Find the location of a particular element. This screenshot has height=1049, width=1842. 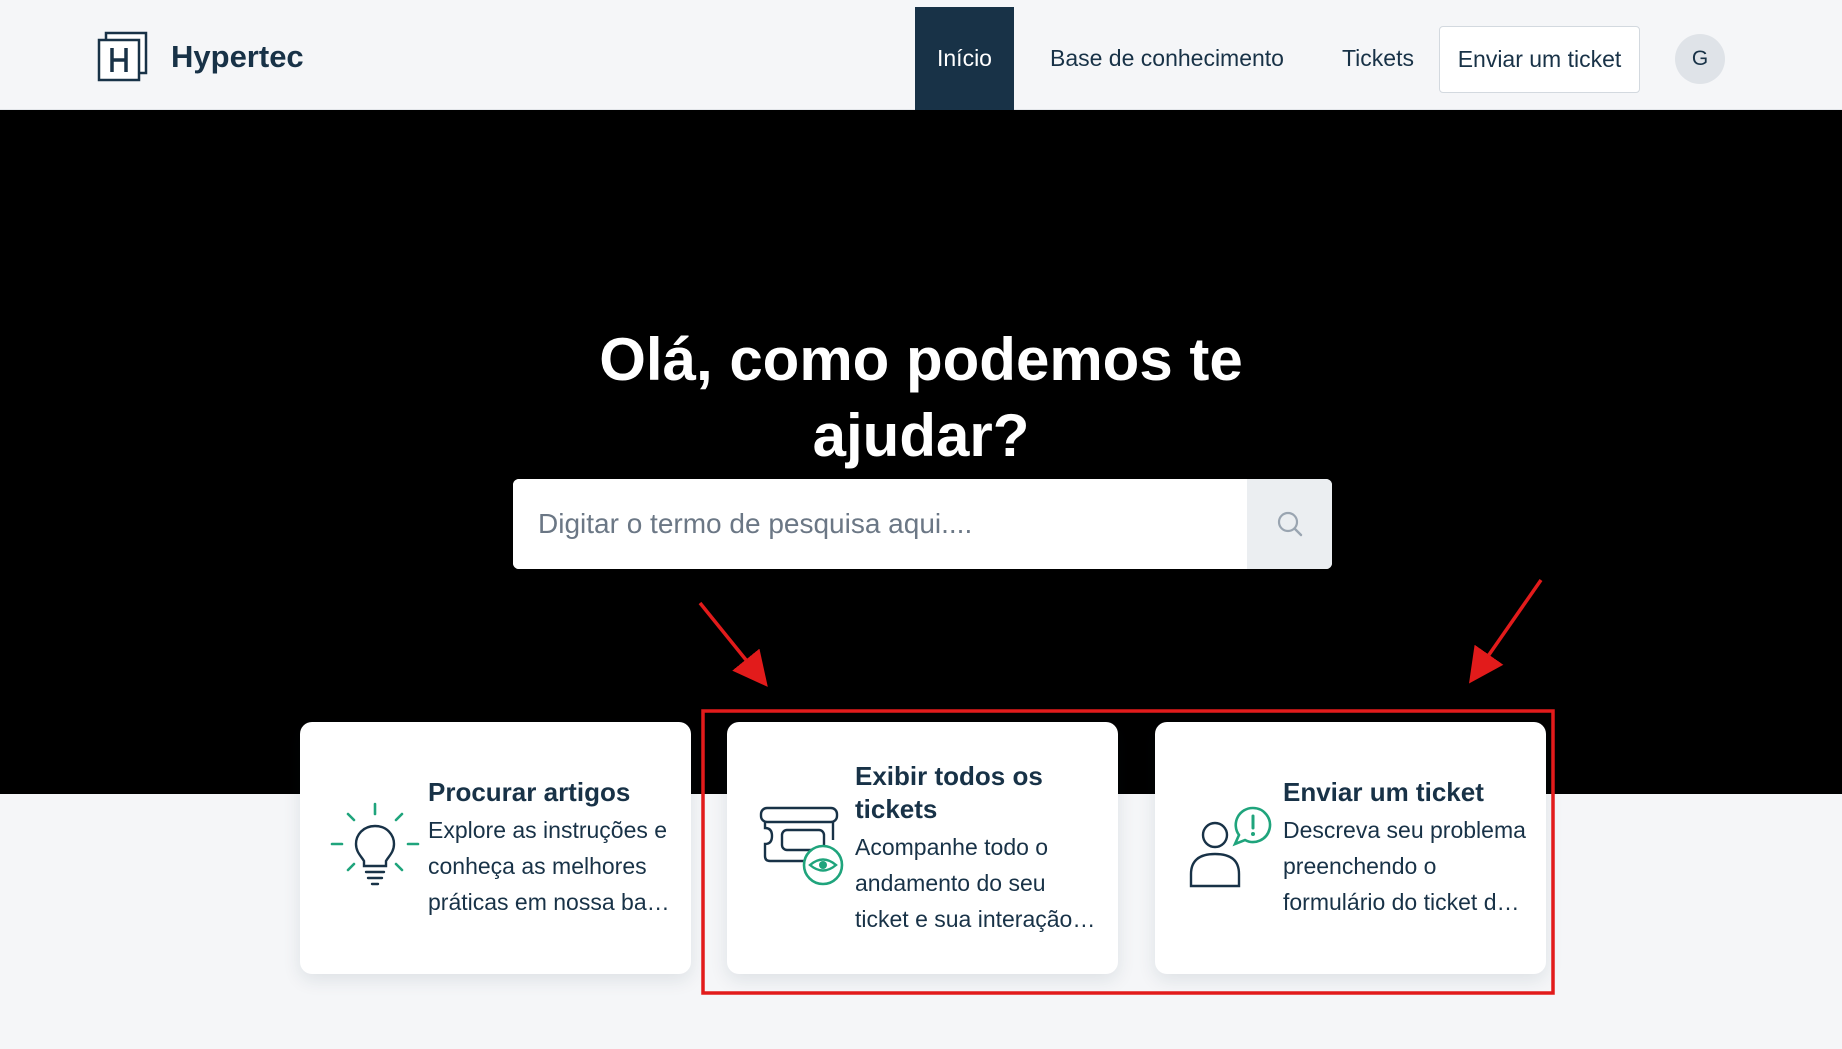

search-button is located at coordinates (1289, 524).